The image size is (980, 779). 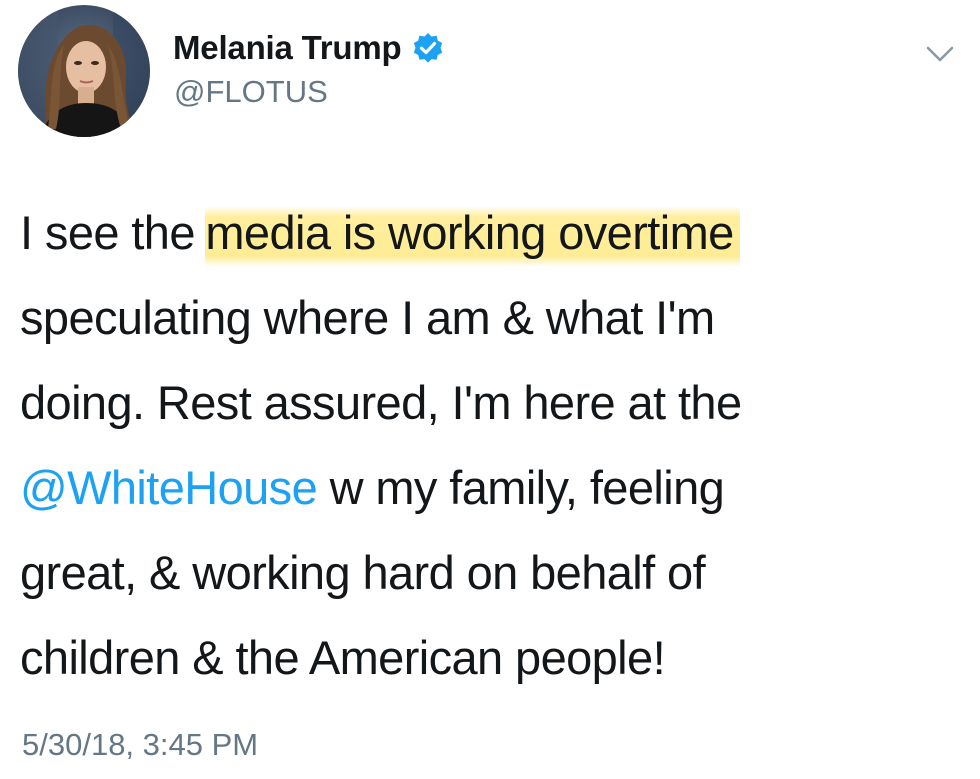 What do you see at coordinates (381, 402) in the screenshot?
I see `tweet-line: doing. Rest assured, I'm here at the` at bounding box center [381, 402].